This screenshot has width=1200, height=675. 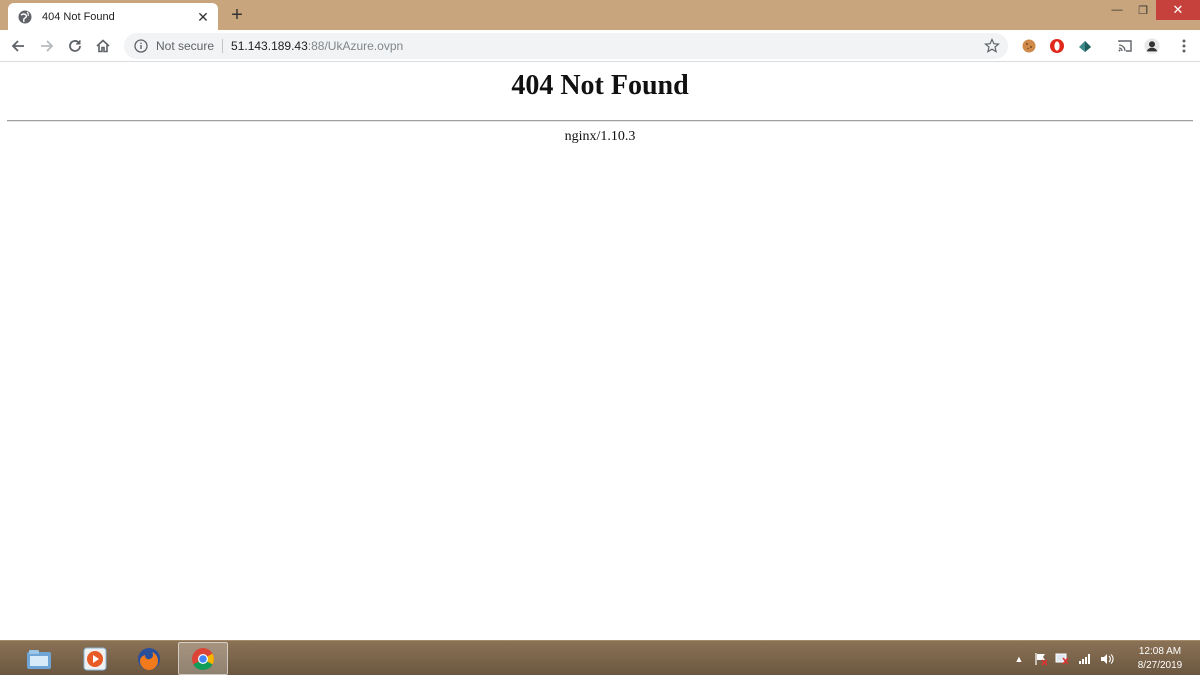 I want to click on signal-strength-icon, so click(x=1085, y=659).